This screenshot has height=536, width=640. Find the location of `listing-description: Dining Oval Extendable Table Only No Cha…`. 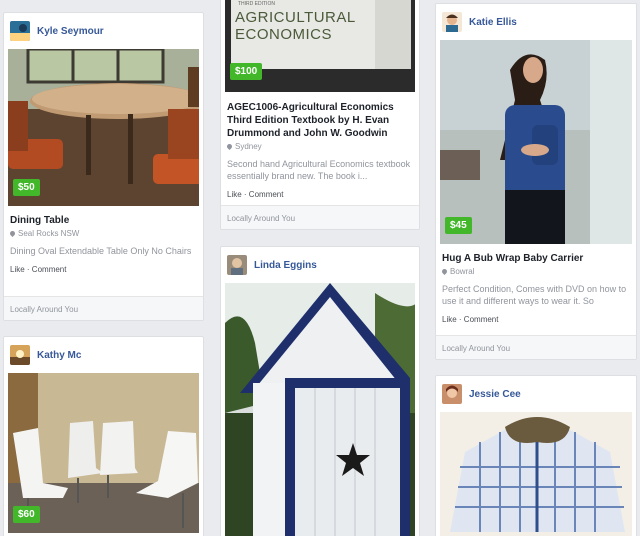

listing-description: Dining Oval Extendable Table Only No Cha… is located at coordinates (101, 251).